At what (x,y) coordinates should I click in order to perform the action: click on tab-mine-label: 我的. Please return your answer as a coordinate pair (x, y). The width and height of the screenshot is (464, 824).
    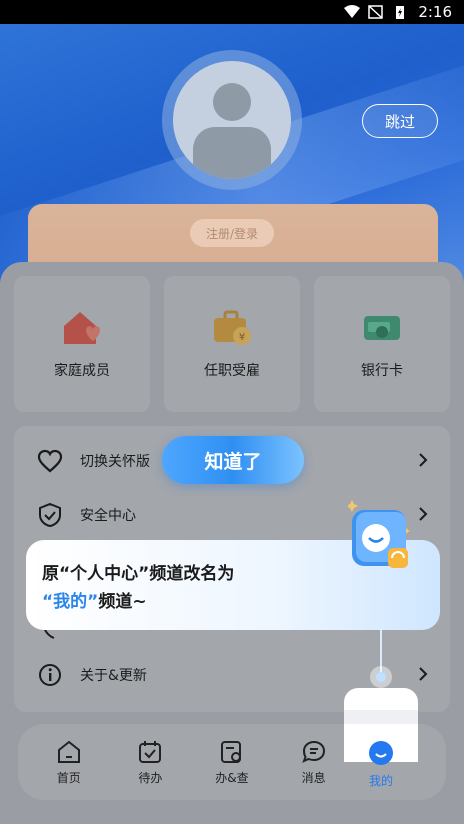
    Looking at the image, I should click on (381, 780).